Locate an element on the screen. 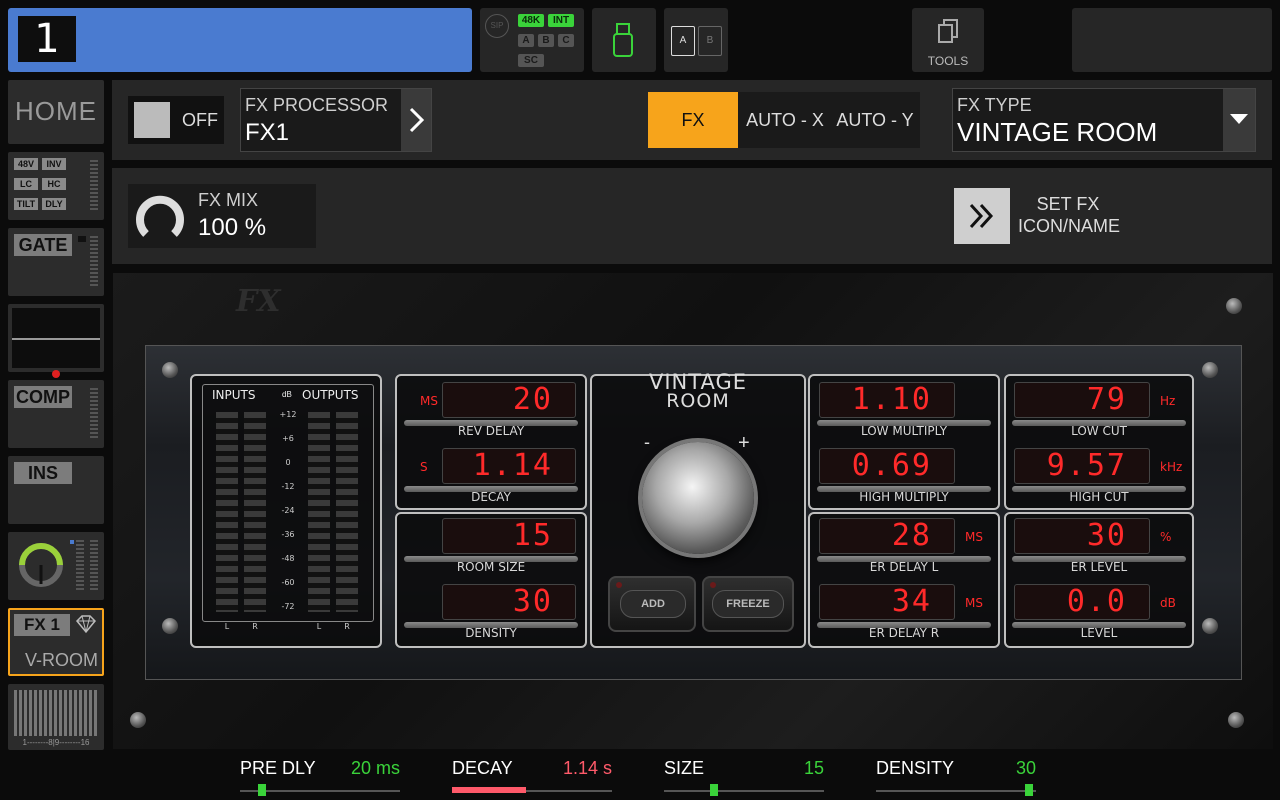 This screenshot has width=1280, height=800. quick-param-fill is located at coordinates (489, 790).